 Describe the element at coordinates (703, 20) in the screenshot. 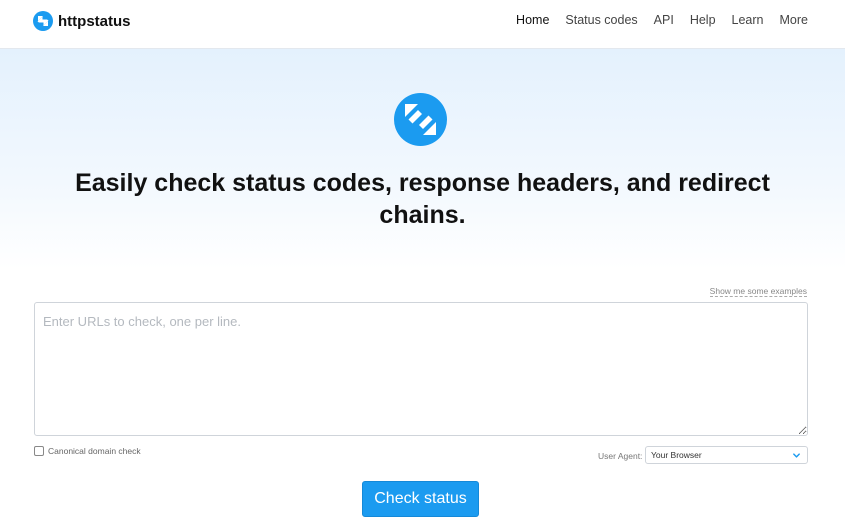

I see `nav-help: Help` at that location.